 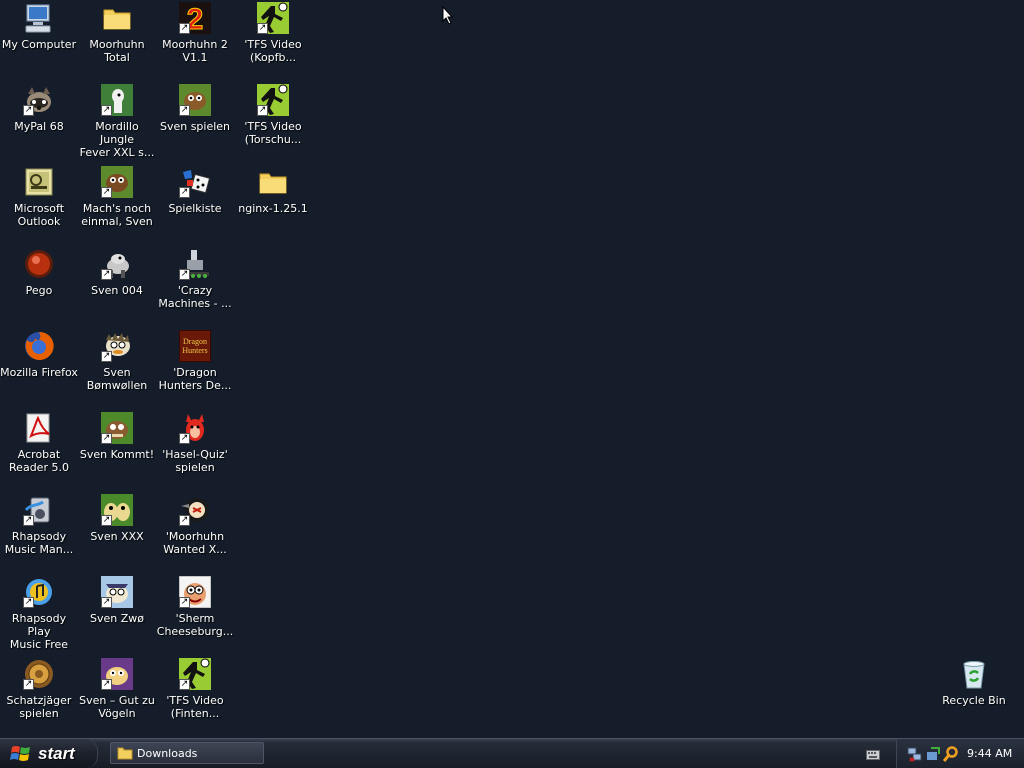 I want to click on rhapsody-play-icon: ↗, so click(x=39, y=592).